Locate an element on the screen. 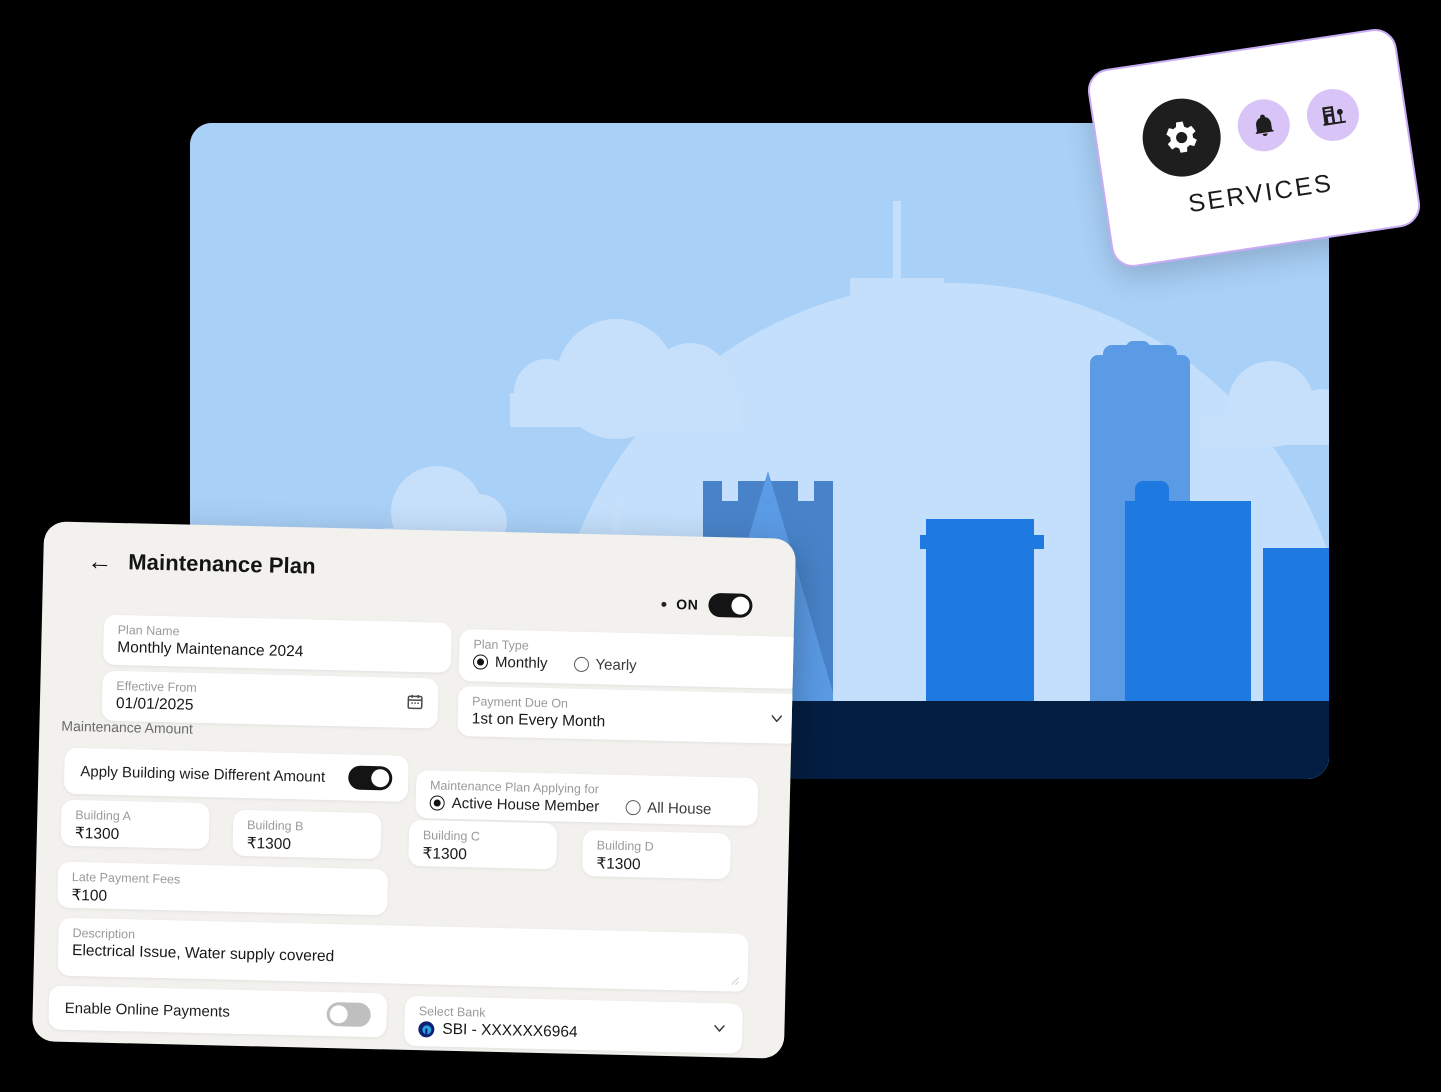 This screenshot has height=1092, width=1441. gear-icon is located at coordinates (1181, 137).